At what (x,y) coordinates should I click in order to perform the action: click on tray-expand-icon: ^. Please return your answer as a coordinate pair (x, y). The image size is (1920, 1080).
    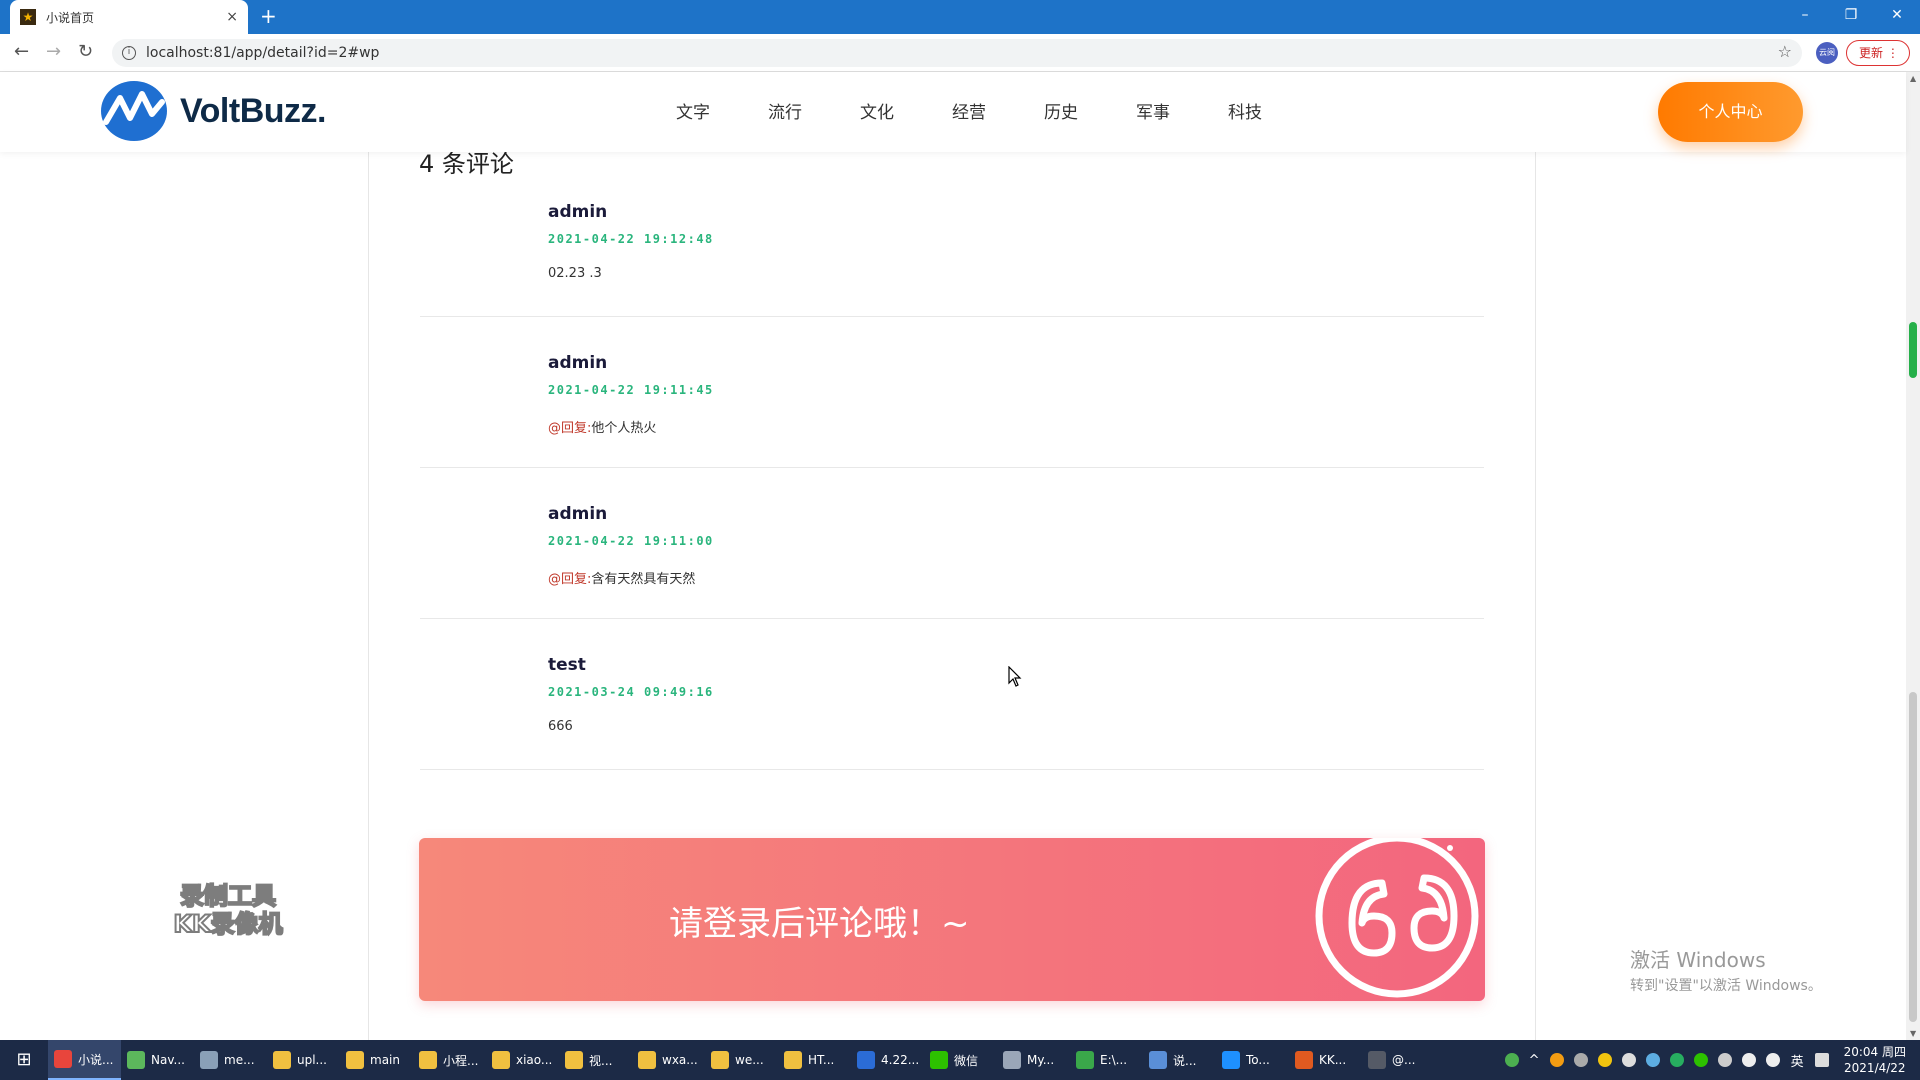
    Looking at the image, I should click on (1534, 1060).